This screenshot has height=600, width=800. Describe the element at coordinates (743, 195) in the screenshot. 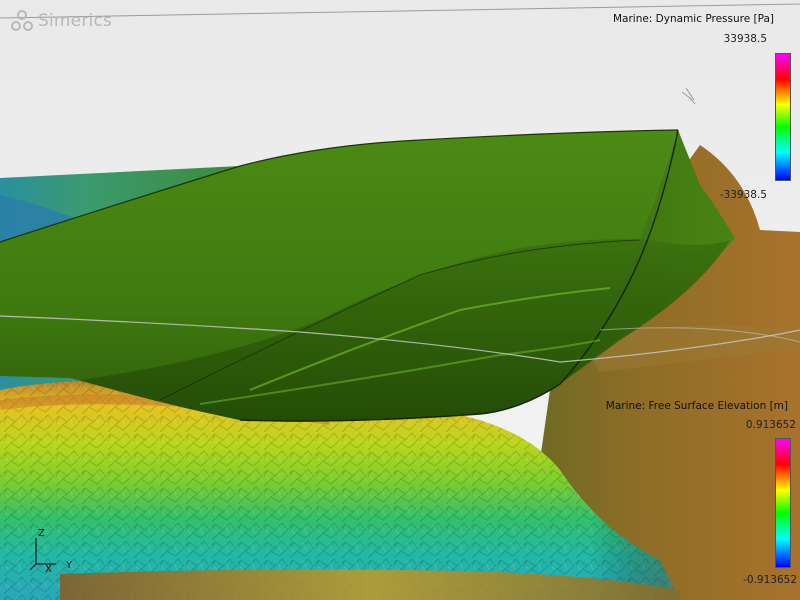

I see `pressure-legend-min: -33938.5` at that location.